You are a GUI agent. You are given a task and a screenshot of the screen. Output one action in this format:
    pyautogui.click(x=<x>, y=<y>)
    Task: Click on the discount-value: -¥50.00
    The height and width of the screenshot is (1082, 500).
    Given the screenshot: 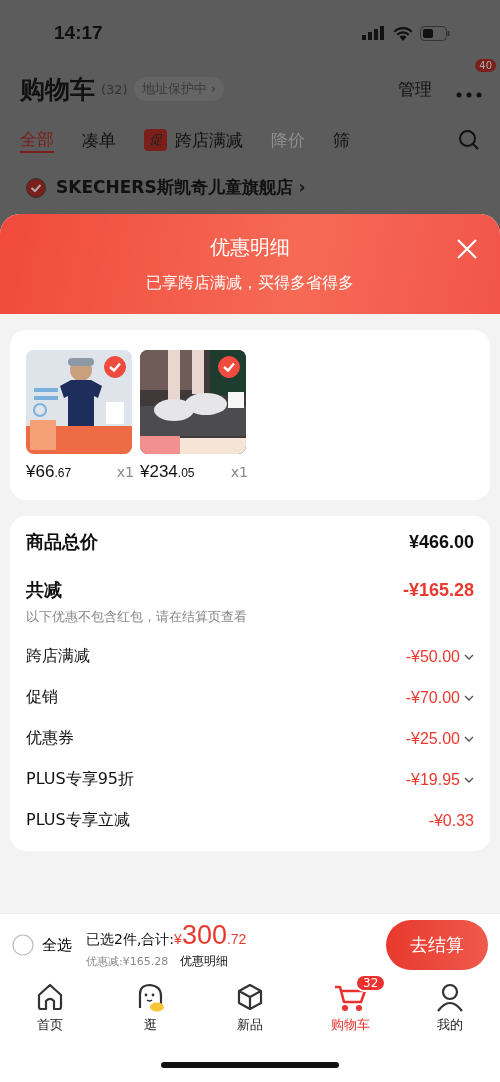 What is the action you would take?
    pyautogui.click(x=432, y=656)
    